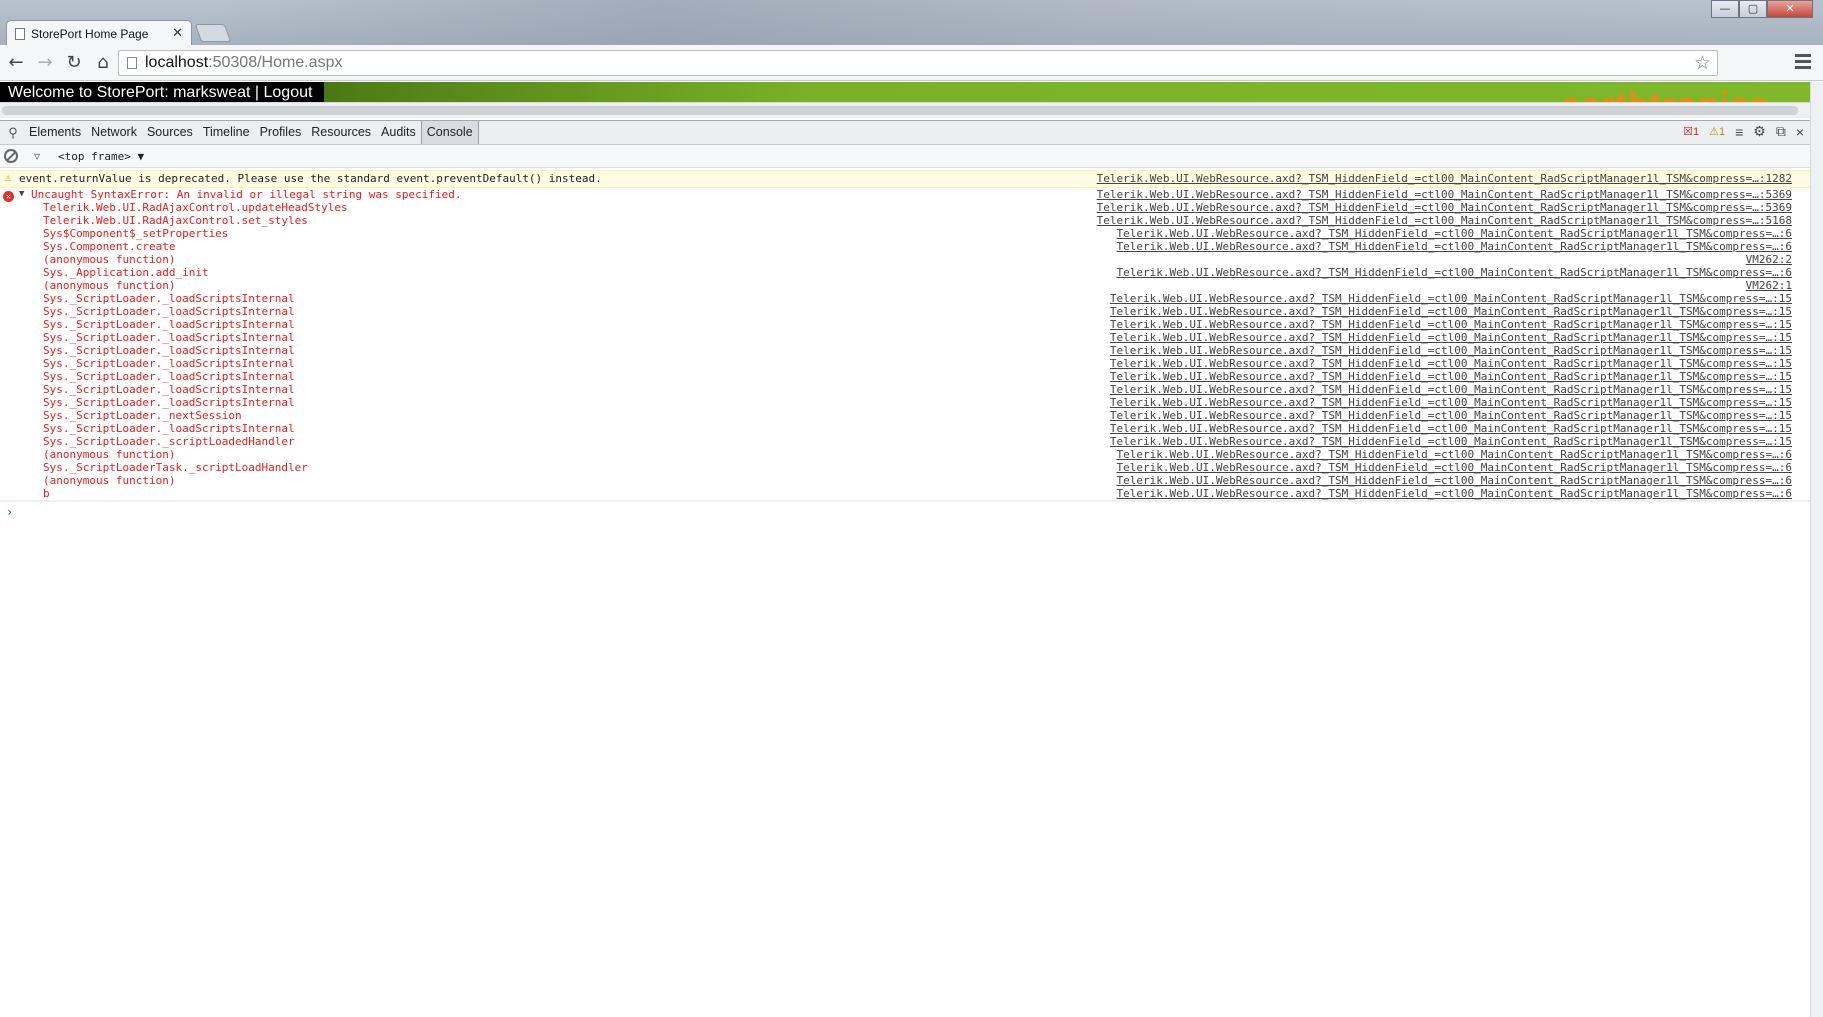  Describe the element at coordinates (1816, 549) in the screenshot. I see `page-vertical-scrollbar` at that location.